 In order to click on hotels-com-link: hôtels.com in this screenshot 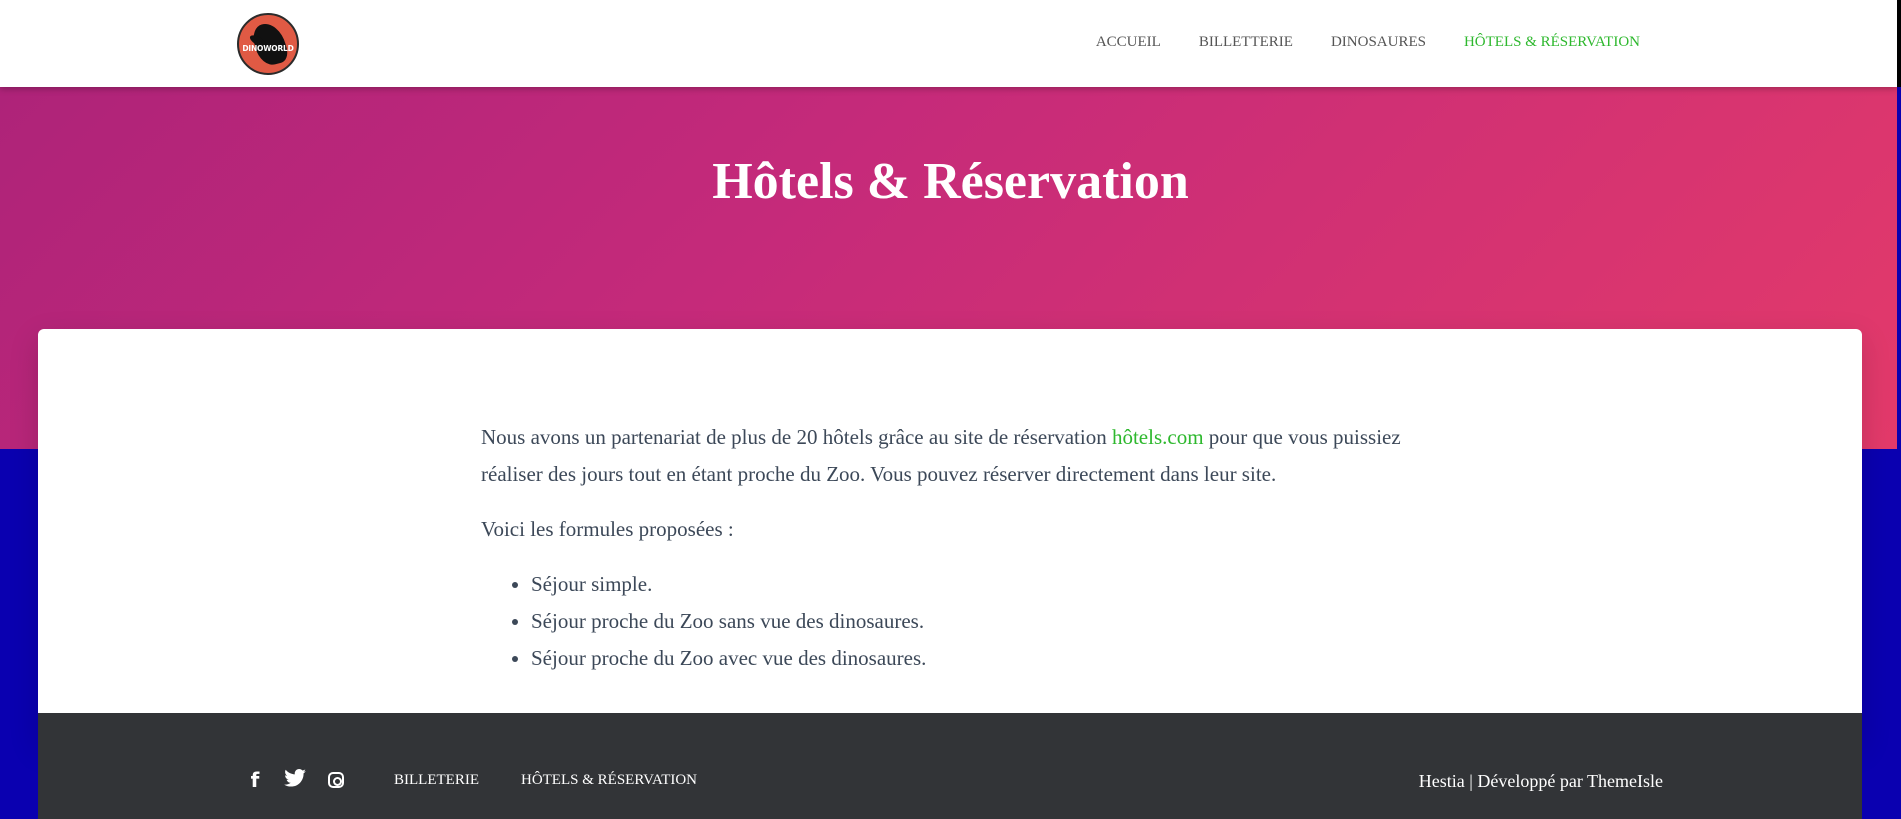, I will do `click(1158, 437)`.